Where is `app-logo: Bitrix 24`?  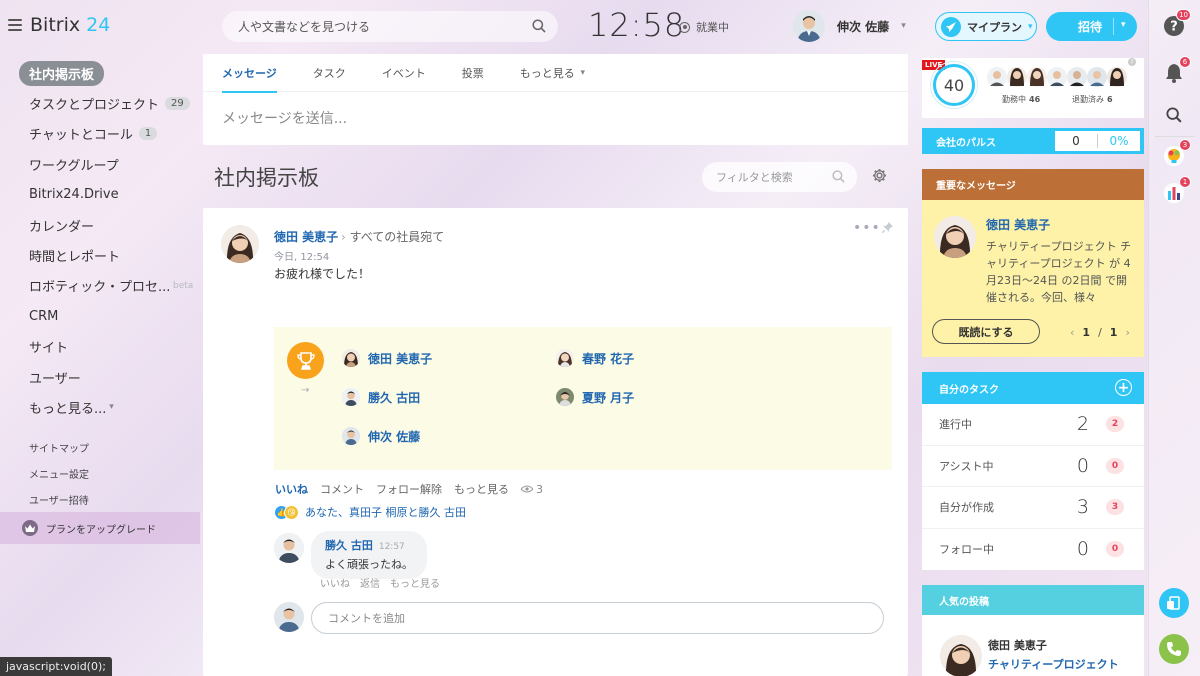
app-logo: Bitrix 24 is located at coordinates (59, 25).